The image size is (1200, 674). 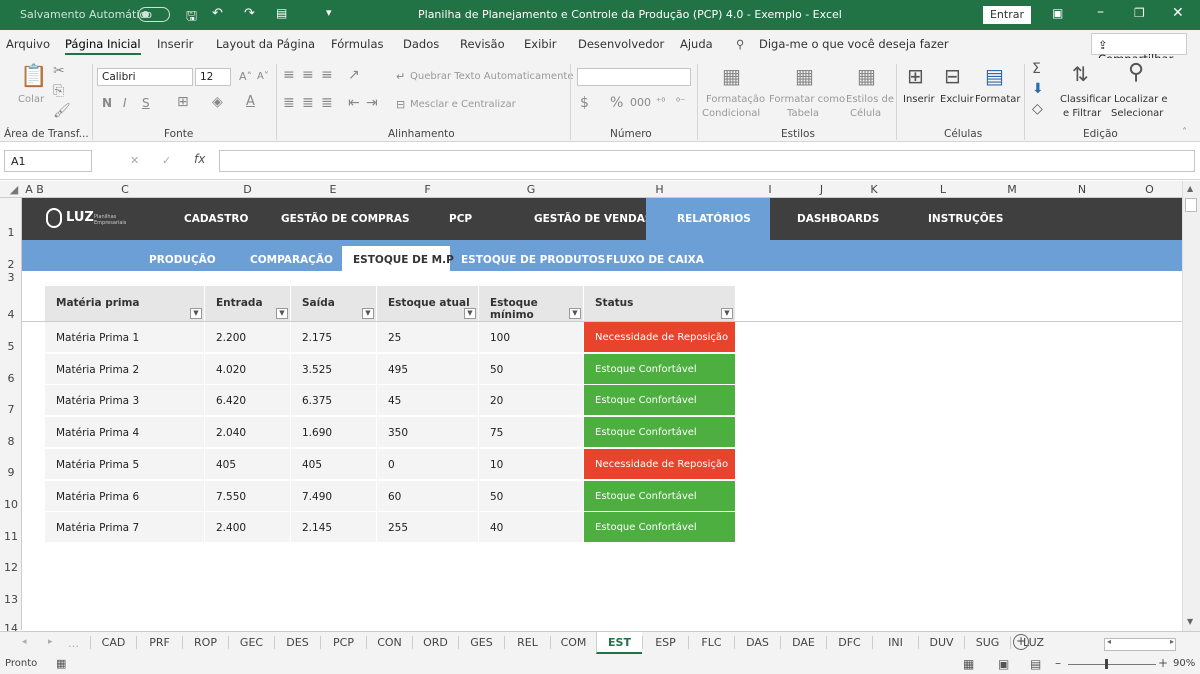 What do you see at coordinates (634, 77) in the screenshot?
I see `number-format-select` at bounding box center [634, 77].